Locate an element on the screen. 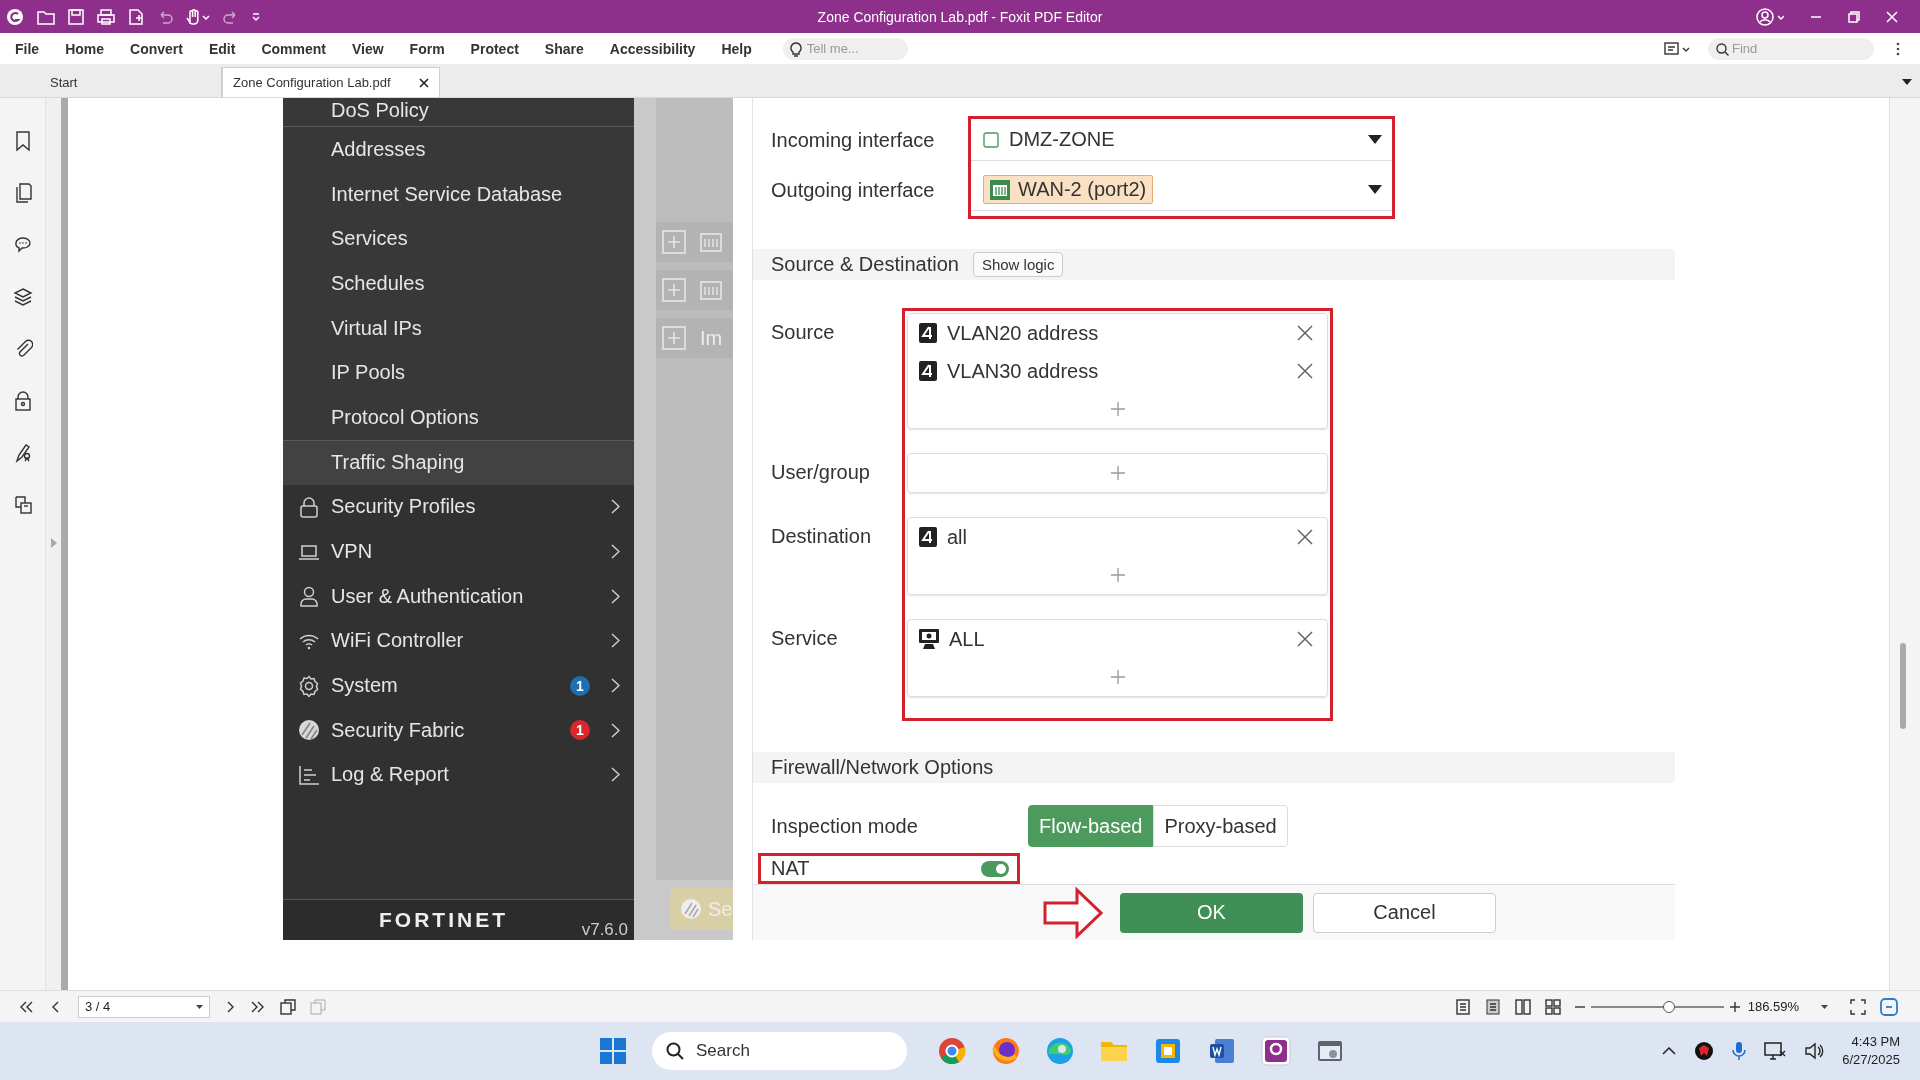  close-icon is located at coordinates (424, 82).